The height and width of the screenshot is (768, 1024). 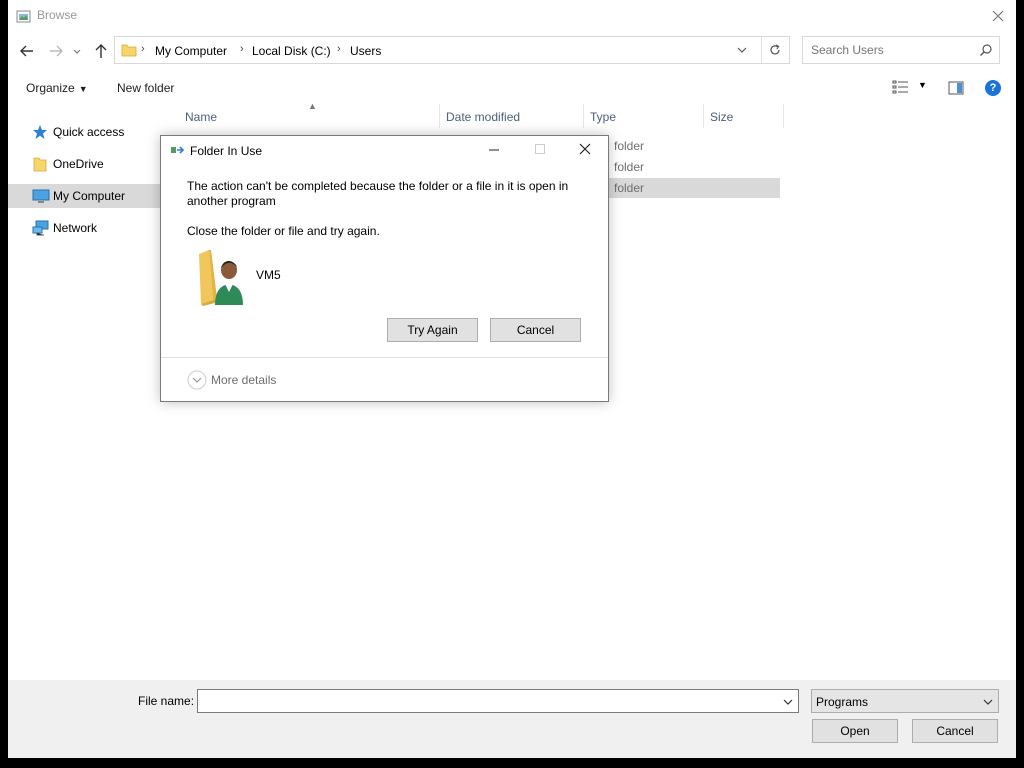 I want to click on sidebar-item-my-computer: My Computer, so click(x=84, y=196).